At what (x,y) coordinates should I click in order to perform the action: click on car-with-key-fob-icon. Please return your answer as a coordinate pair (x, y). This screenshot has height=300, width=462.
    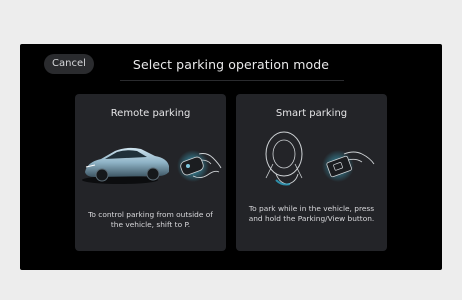
    Looking at the image, I should click on (152, 165).